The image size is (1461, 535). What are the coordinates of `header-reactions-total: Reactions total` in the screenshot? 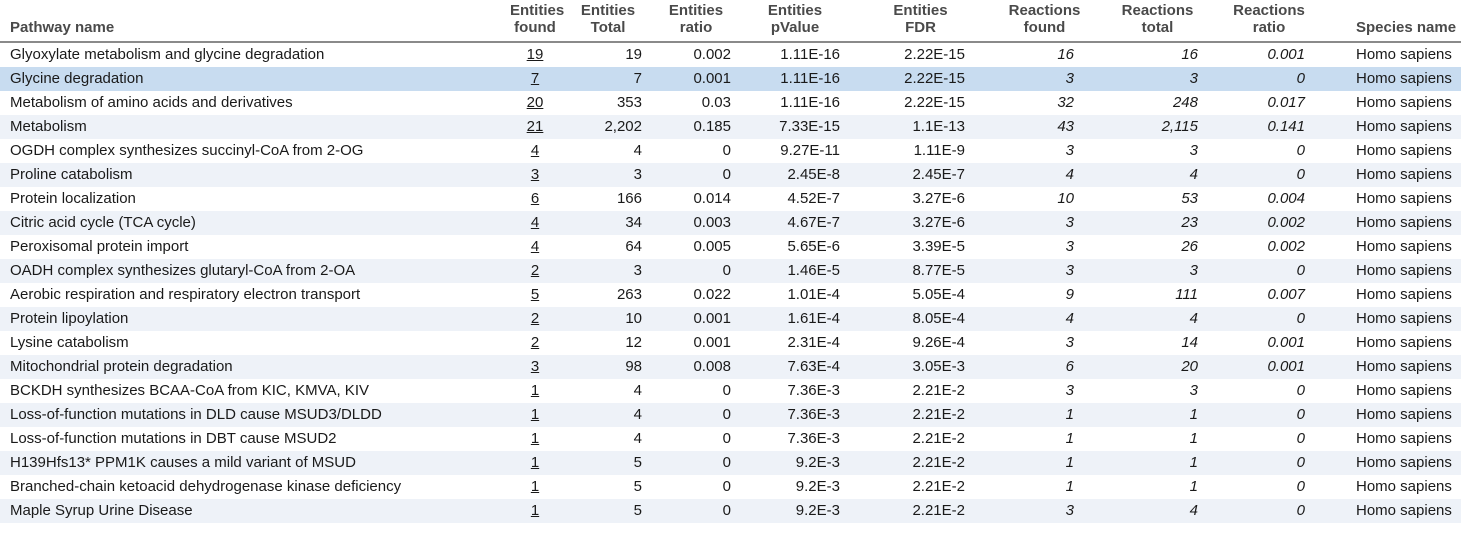 It's located at (1157, 21).